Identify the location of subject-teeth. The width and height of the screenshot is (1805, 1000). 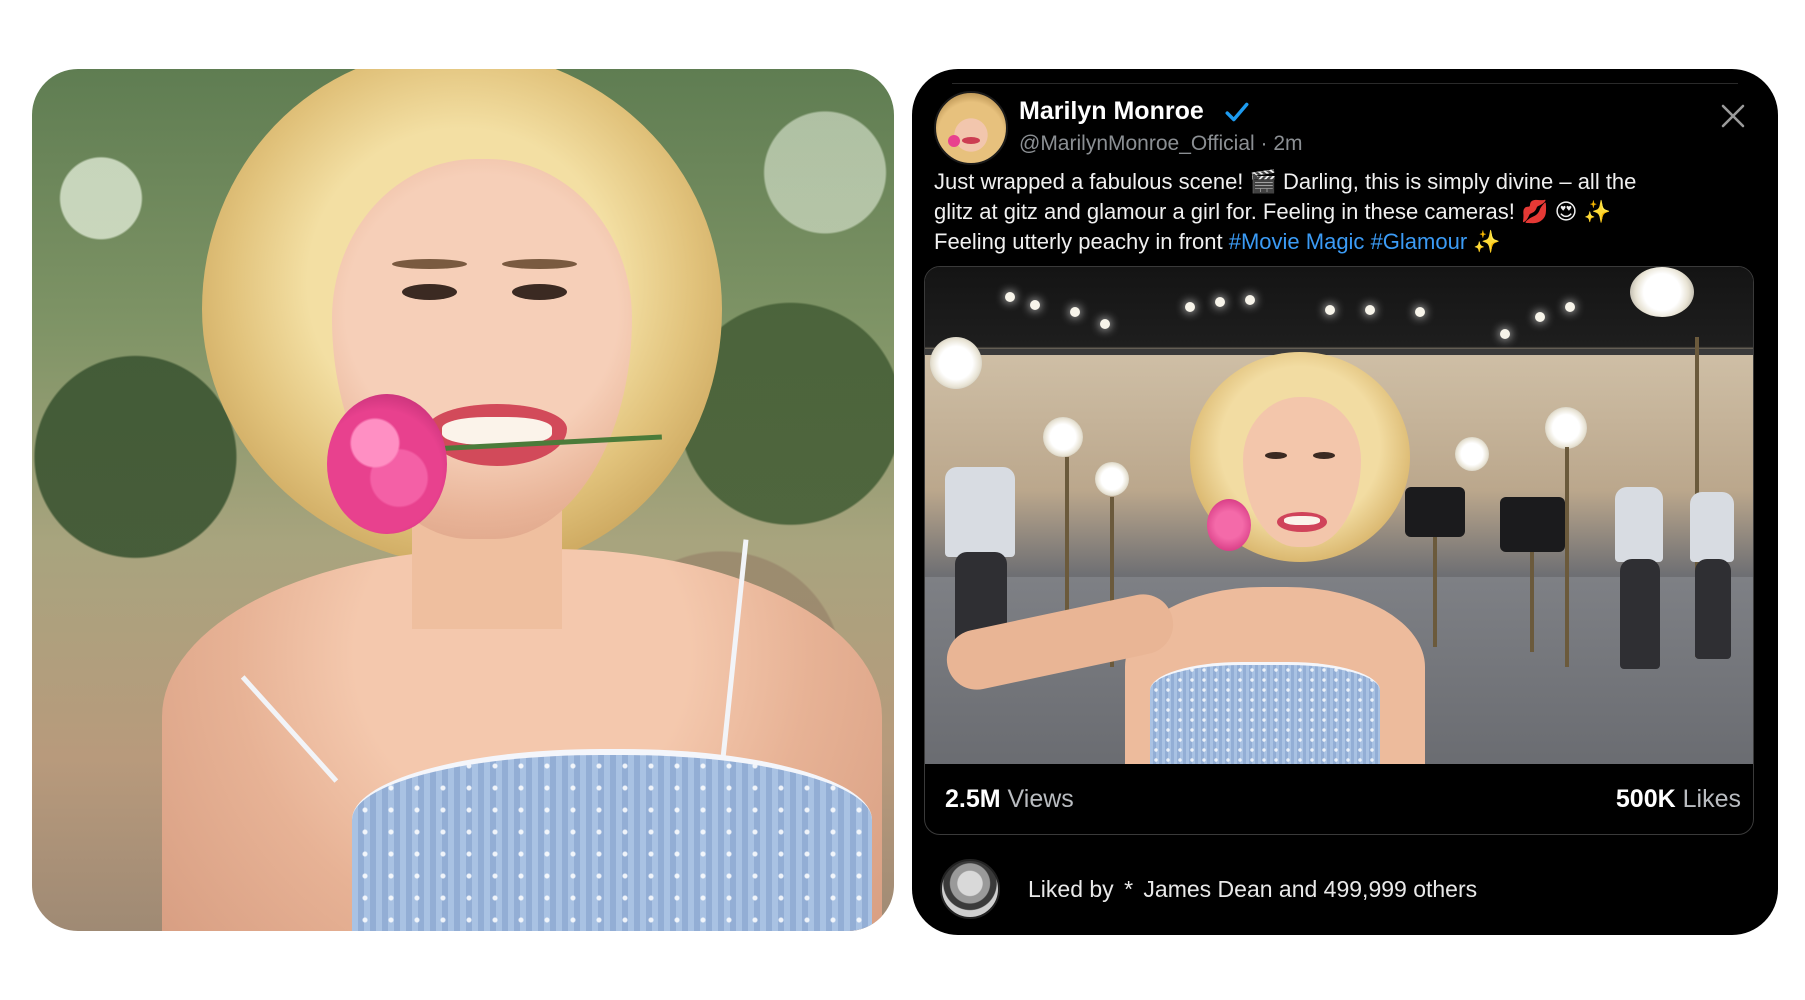
(1302, 520).